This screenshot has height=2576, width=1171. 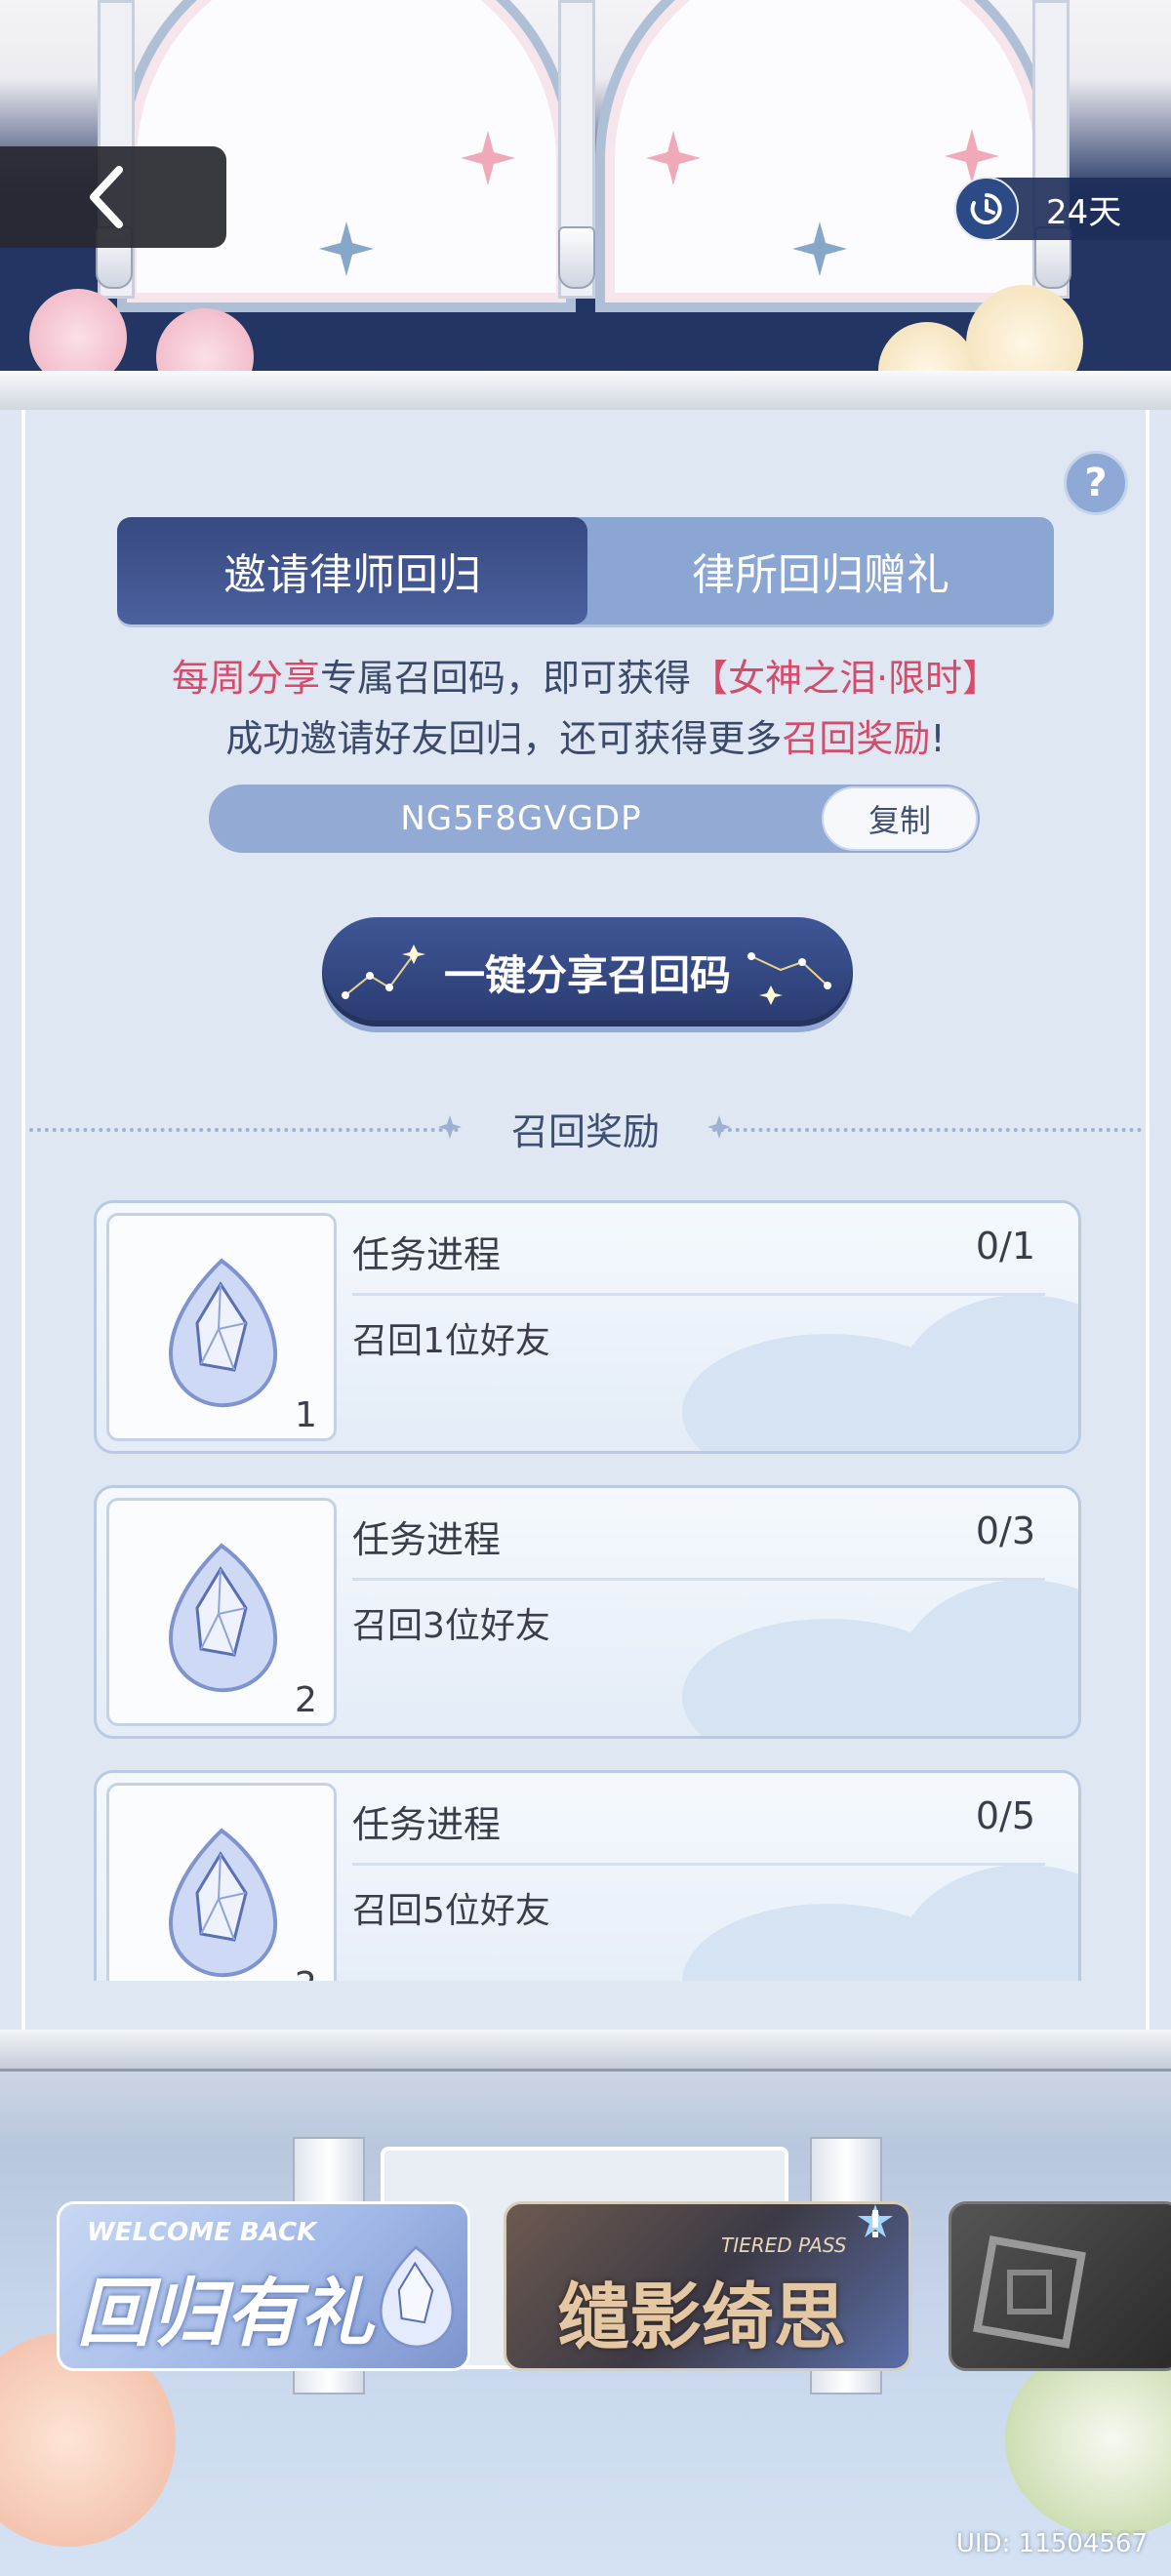 What do you see at coordinates (938, 738) in the screenshot?
I see `desc-text: !` at bounding box center [938, 738].